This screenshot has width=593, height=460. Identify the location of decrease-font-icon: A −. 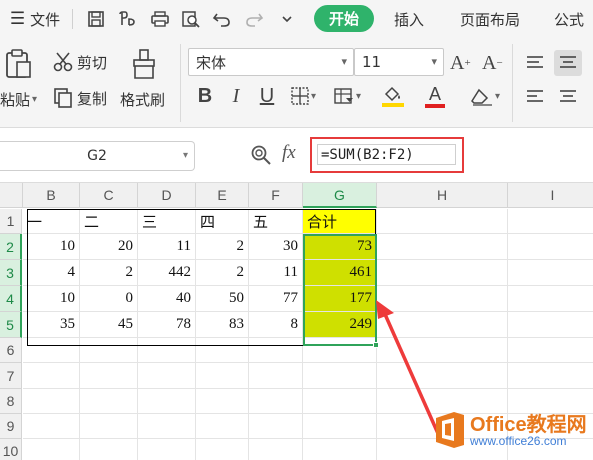
(492, 63).